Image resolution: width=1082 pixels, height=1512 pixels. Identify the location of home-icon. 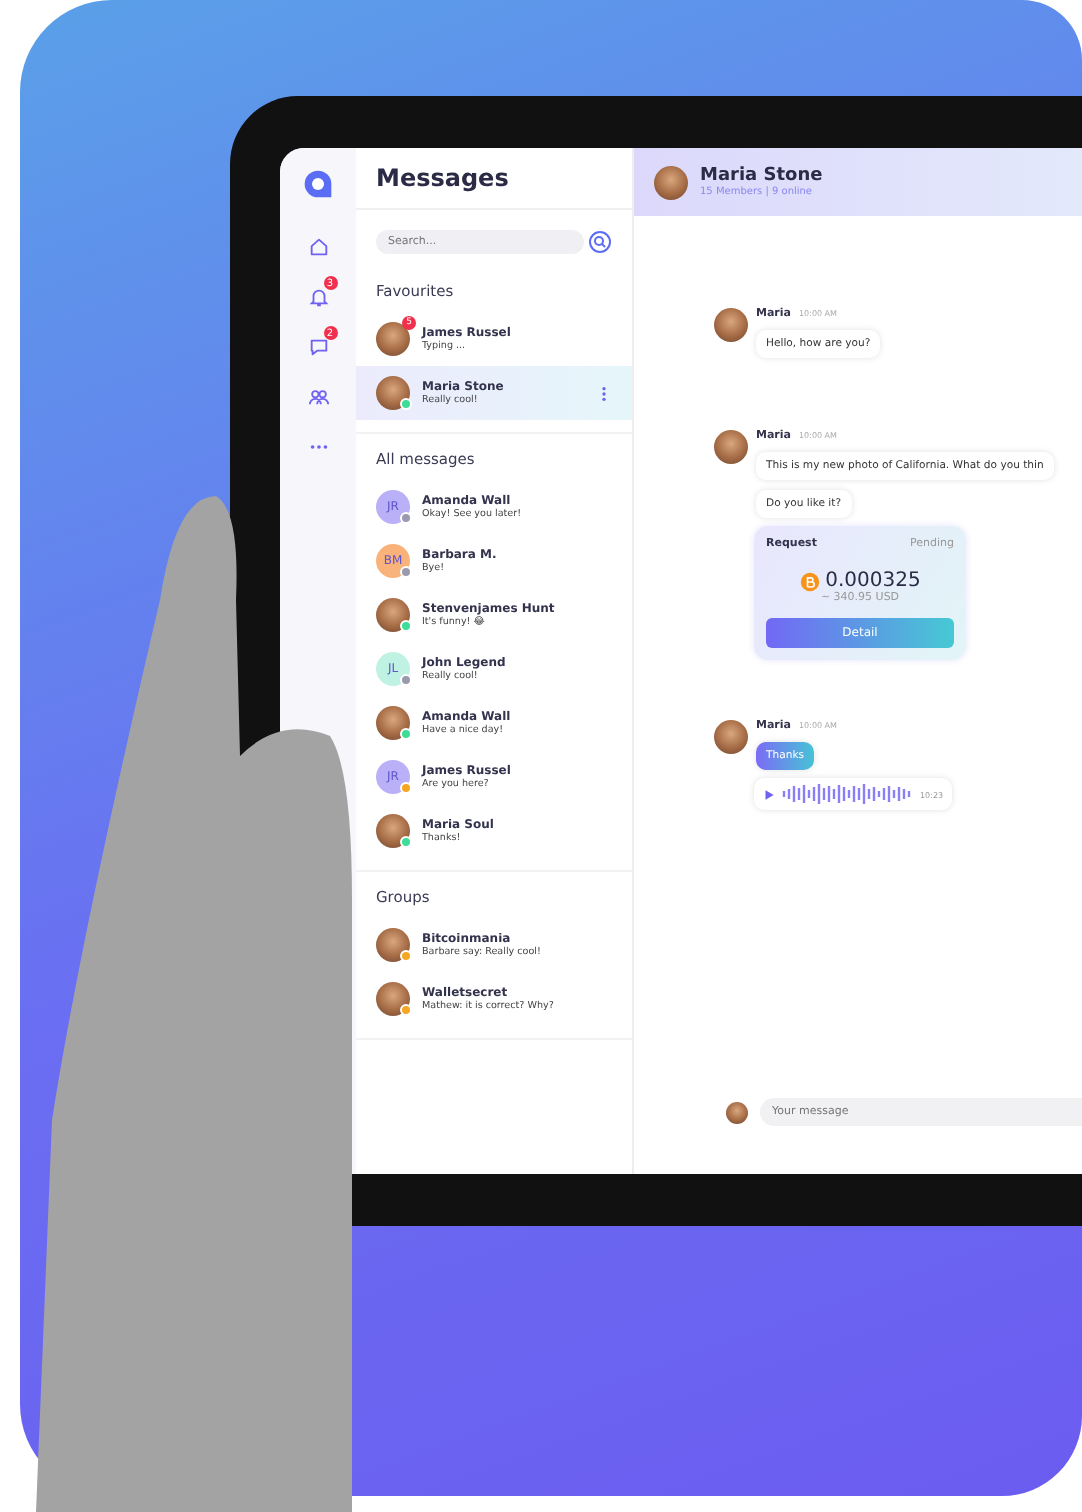
(318, 247).